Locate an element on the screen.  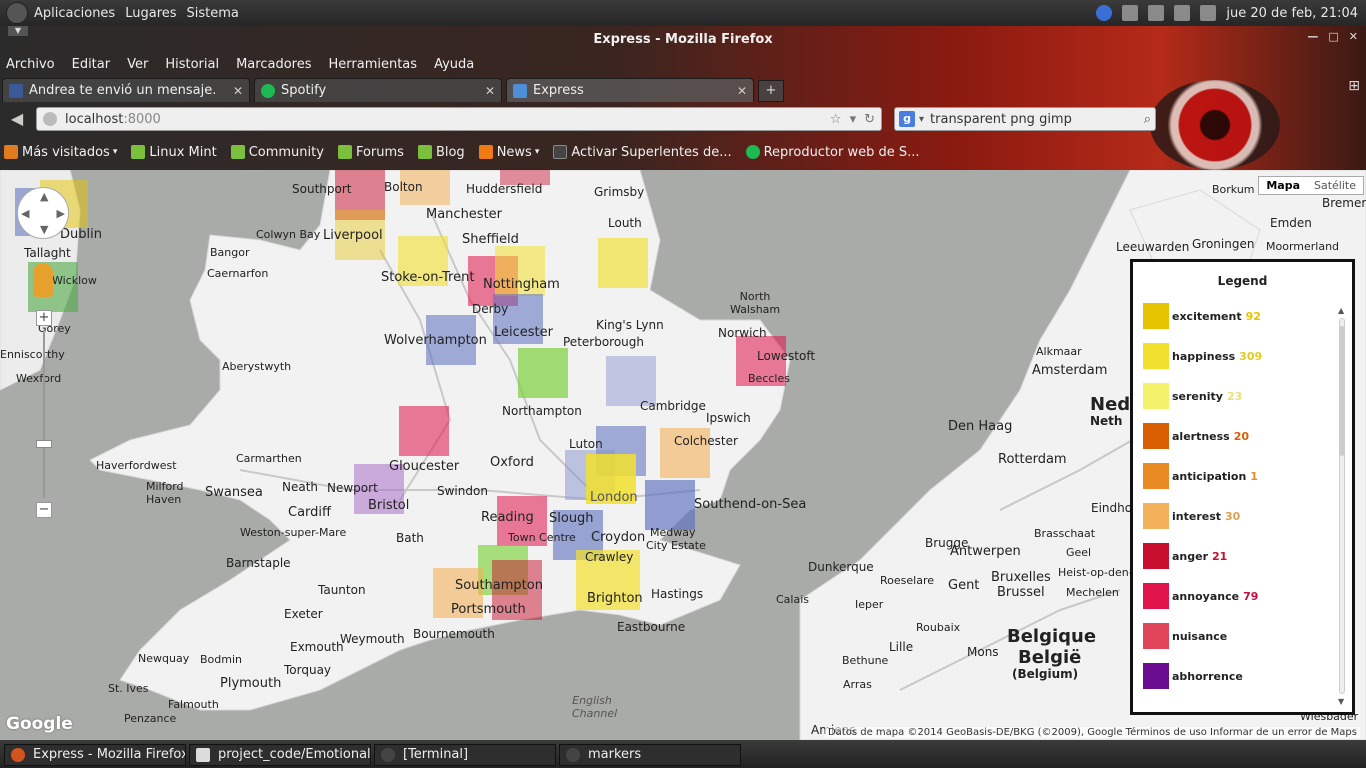
map-label: Luton is located at coordinates (586, 444).